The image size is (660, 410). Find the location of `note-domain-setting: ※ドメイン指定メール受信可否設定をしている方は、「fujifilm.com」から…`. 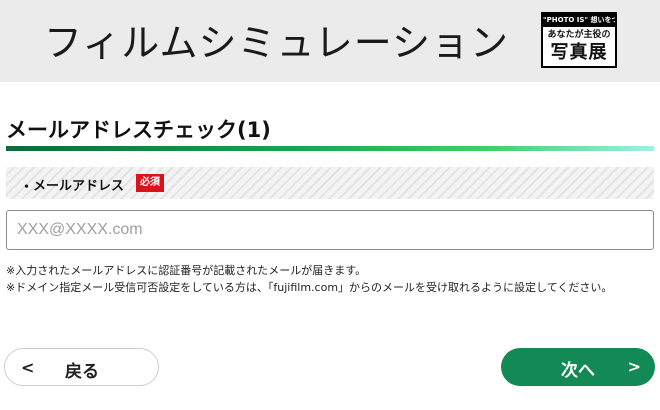

note-domain-setting: ※ドメイン指定メール受信可否設定をしている方は、「fujifilm.com」から… is located at coordinates (309, 287).